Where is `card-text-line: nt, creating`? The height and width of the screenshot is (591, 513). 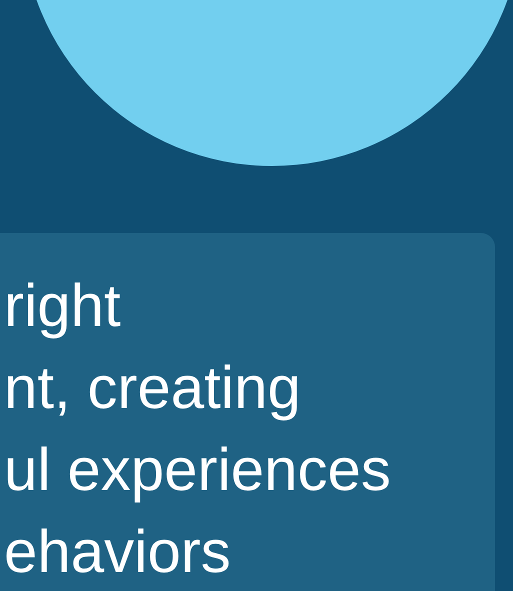 card-text-line: nt, creating is located at coordinates (152, 388).